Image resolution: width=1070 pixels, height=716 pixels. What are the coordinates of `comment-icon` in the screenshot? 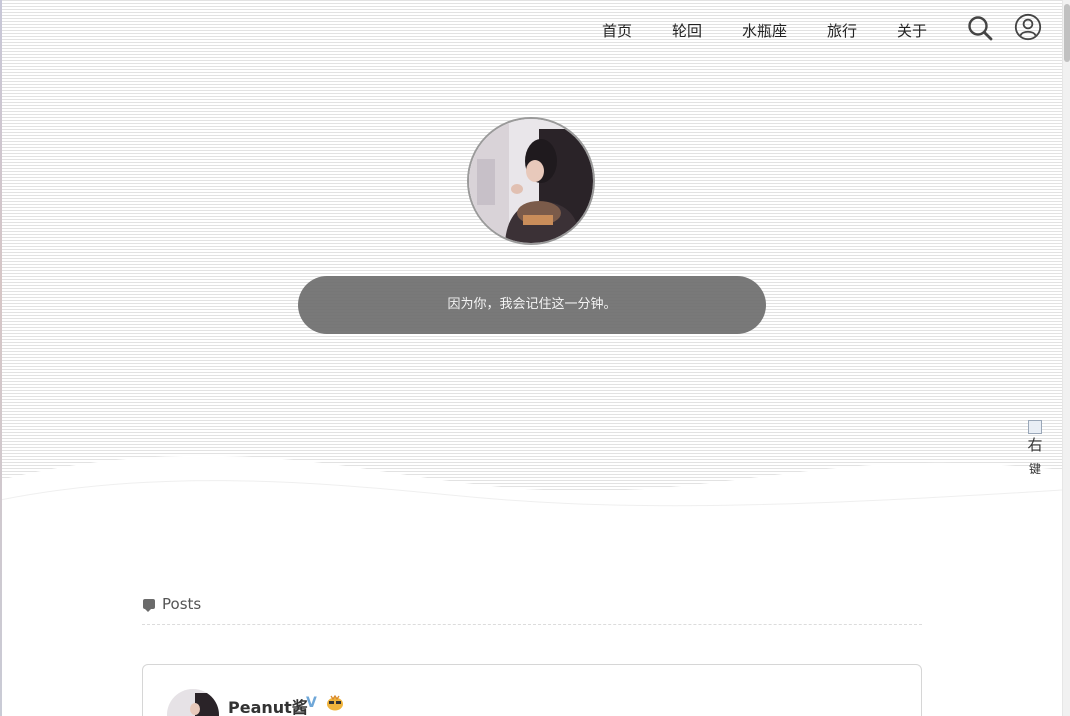 It's located at (149, 605).